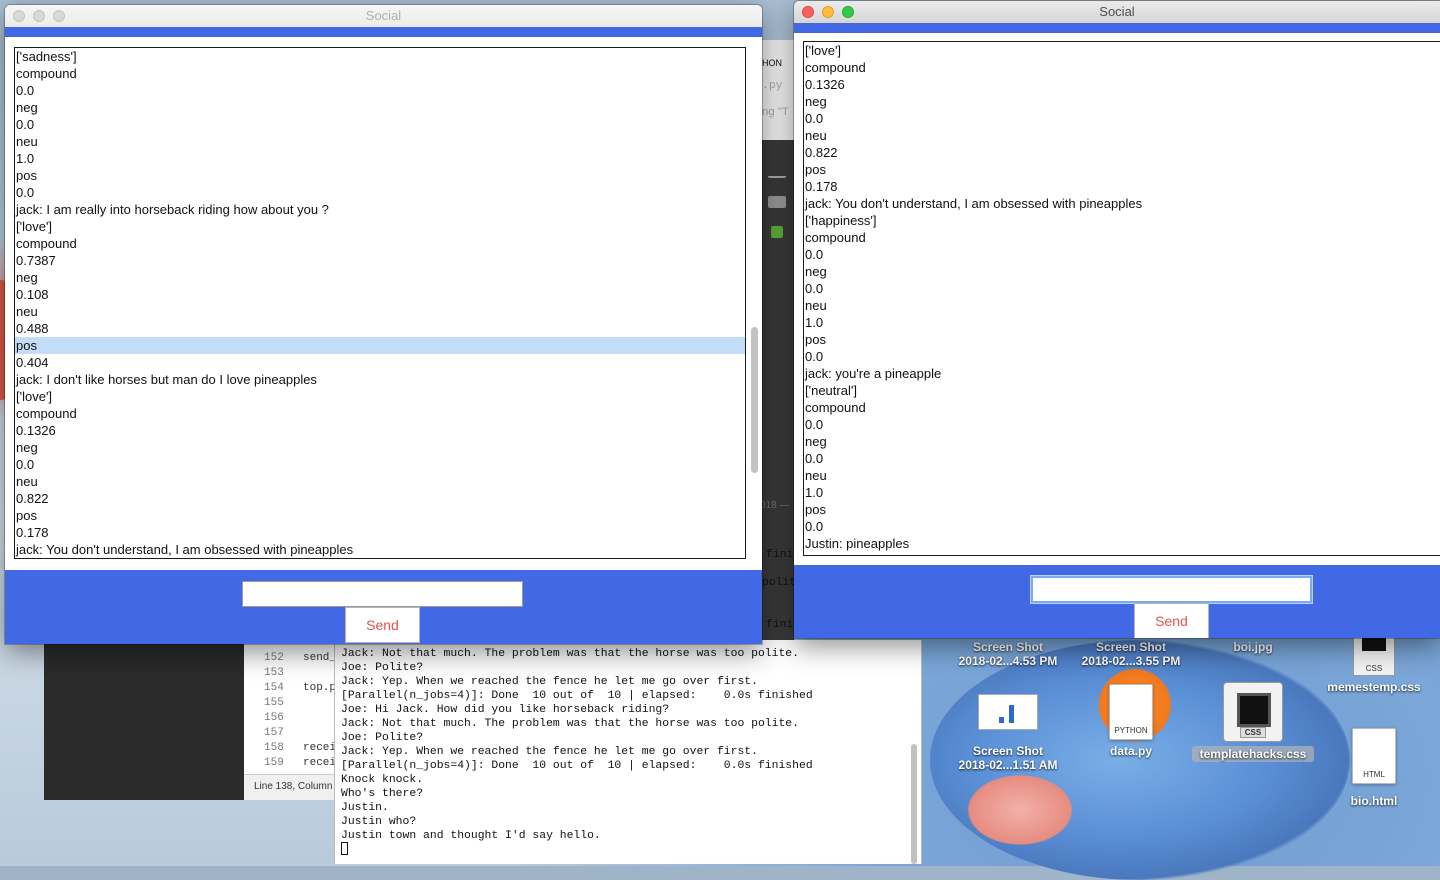  I want to click on python-file-icon: PYTHON, so click(1131, 712).